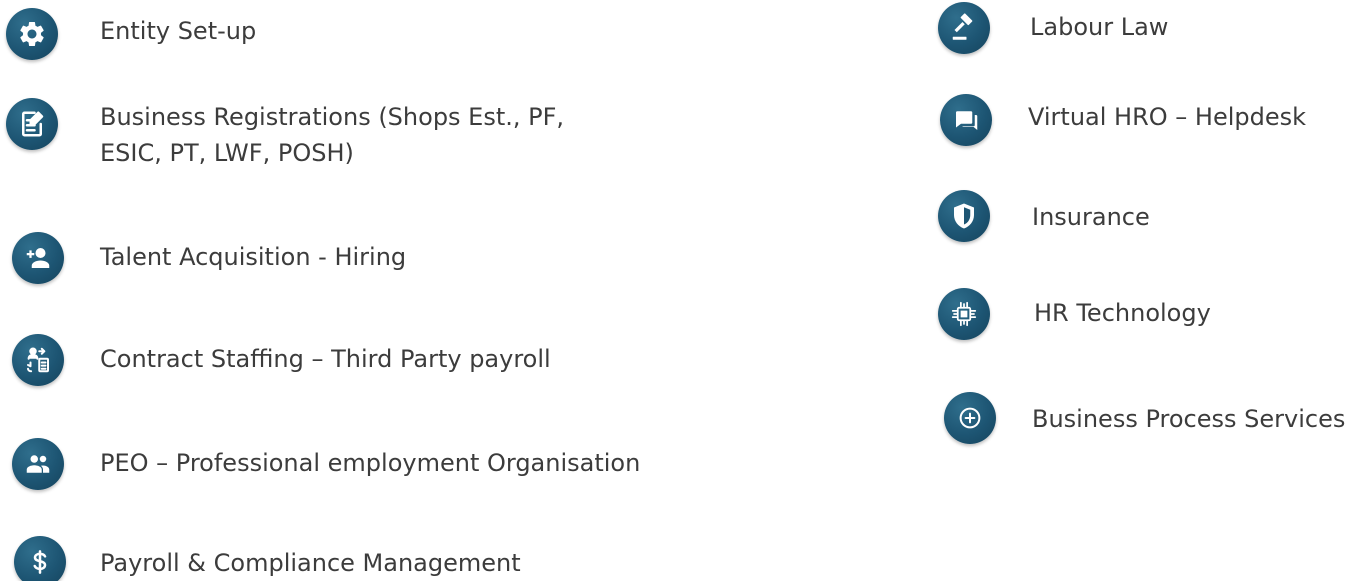  What do you see at coordinates (964, 314) in the screenshot?
I see `chip-icon` at bounding box center [964, 314].